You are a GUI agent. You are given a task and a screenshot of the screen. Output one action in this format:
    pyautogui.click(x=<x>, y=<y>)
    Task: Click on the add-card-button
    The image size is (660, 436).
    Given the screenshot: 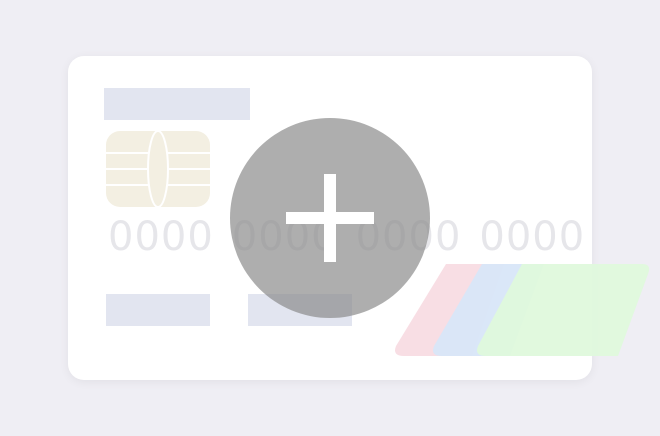 What is the action you would take?
    pyautogui.click(x=330, y=218)
    